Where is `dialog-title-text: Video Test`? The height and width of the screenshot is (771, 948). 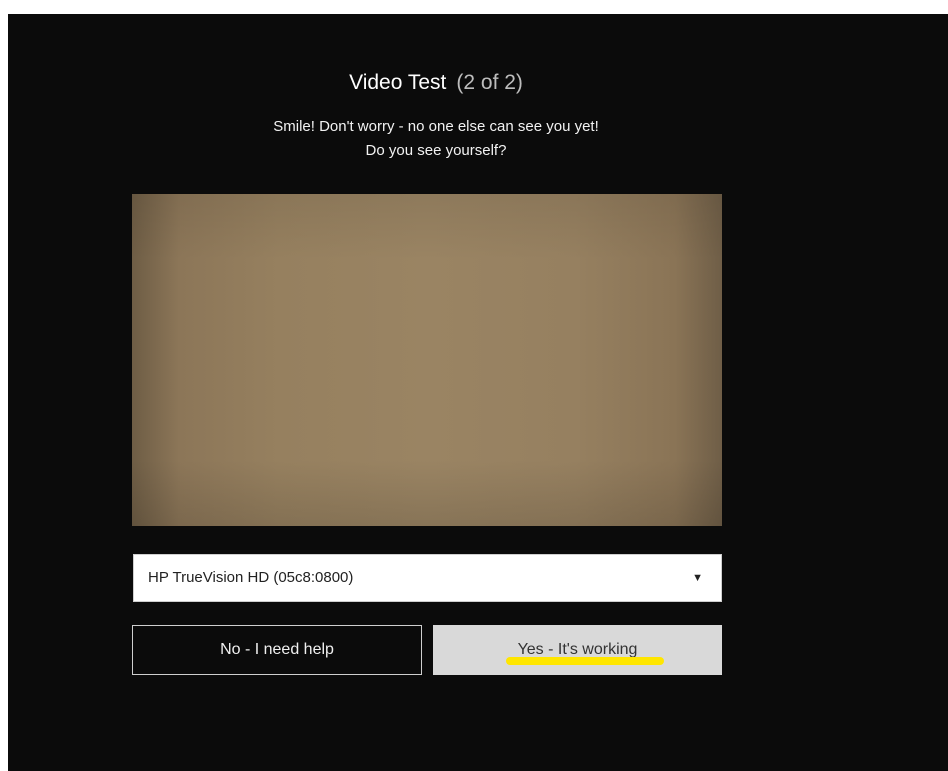 dialog-title-text: Video Test is located at coordinates (398, 82).